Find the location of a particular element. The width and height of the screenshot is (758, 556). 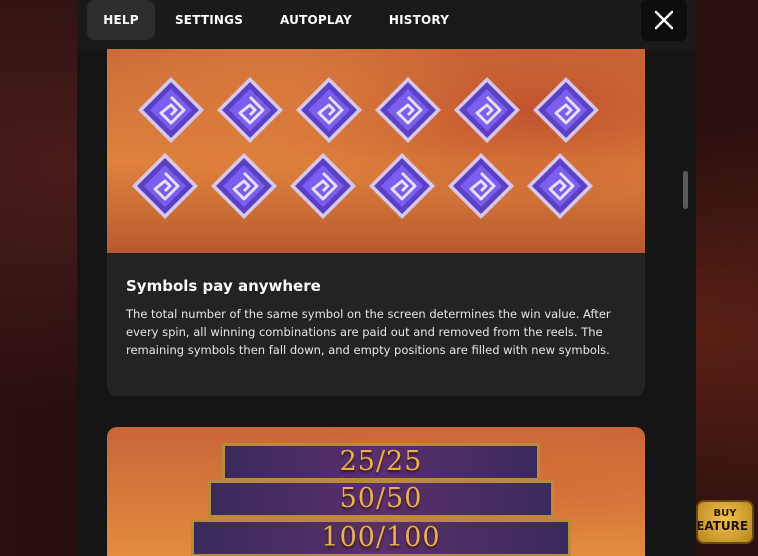

tier-label-50: 50/50 is located at coordinates (381, 499).